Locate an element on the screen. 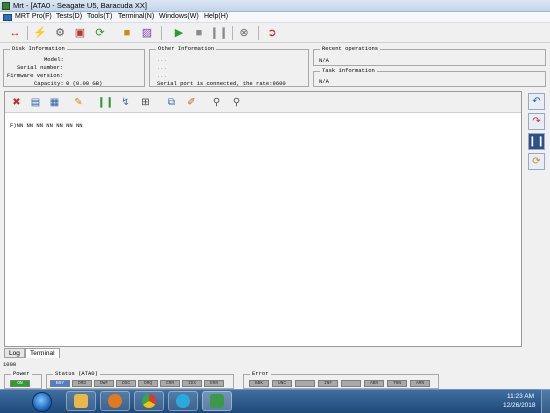 This screenshot has width=550, height=413. recent-operations-title: Recent operations is located at coordinates (350, 48).